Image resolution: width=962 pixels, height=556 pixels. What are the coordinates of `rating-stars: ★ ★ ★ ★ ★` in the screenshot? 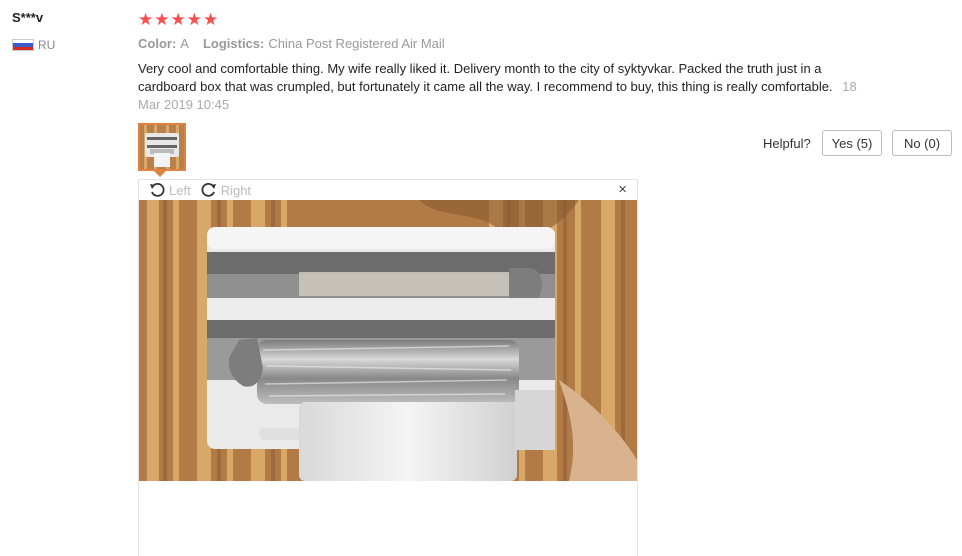 It's located at (178, 20).